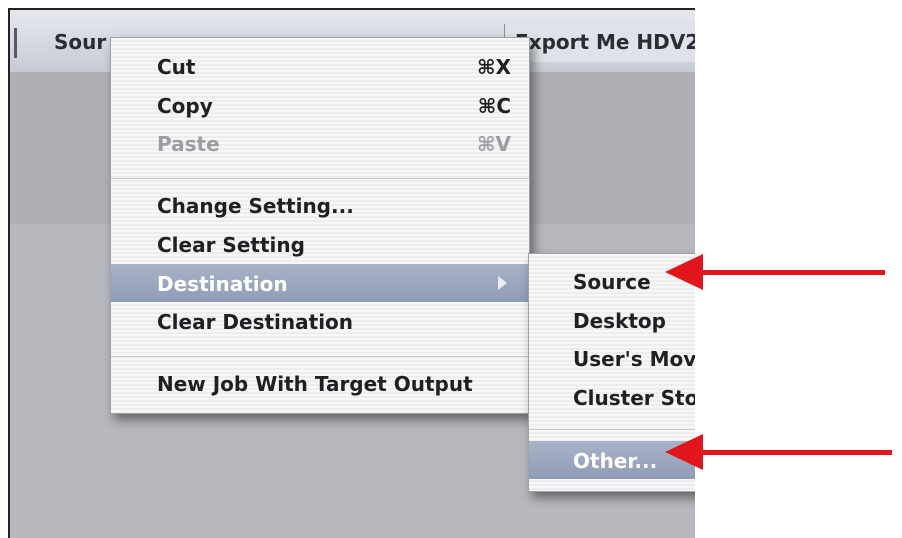  What do you see at coordinates (188, 144) in the screenshot?
I see `menu-item-label: Paste` at bounding box center [188, 144].